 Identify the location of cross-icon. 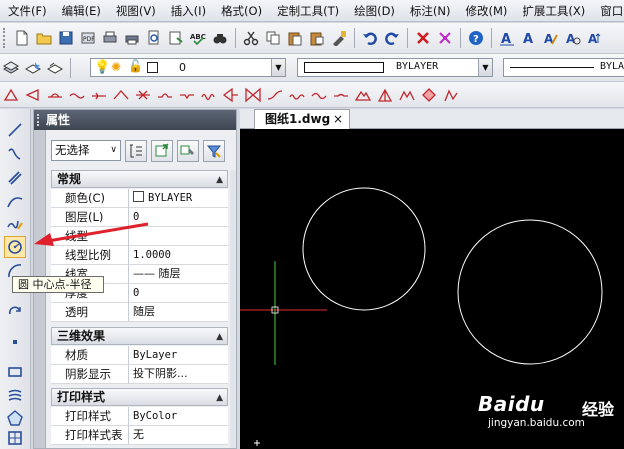
(143, 95).